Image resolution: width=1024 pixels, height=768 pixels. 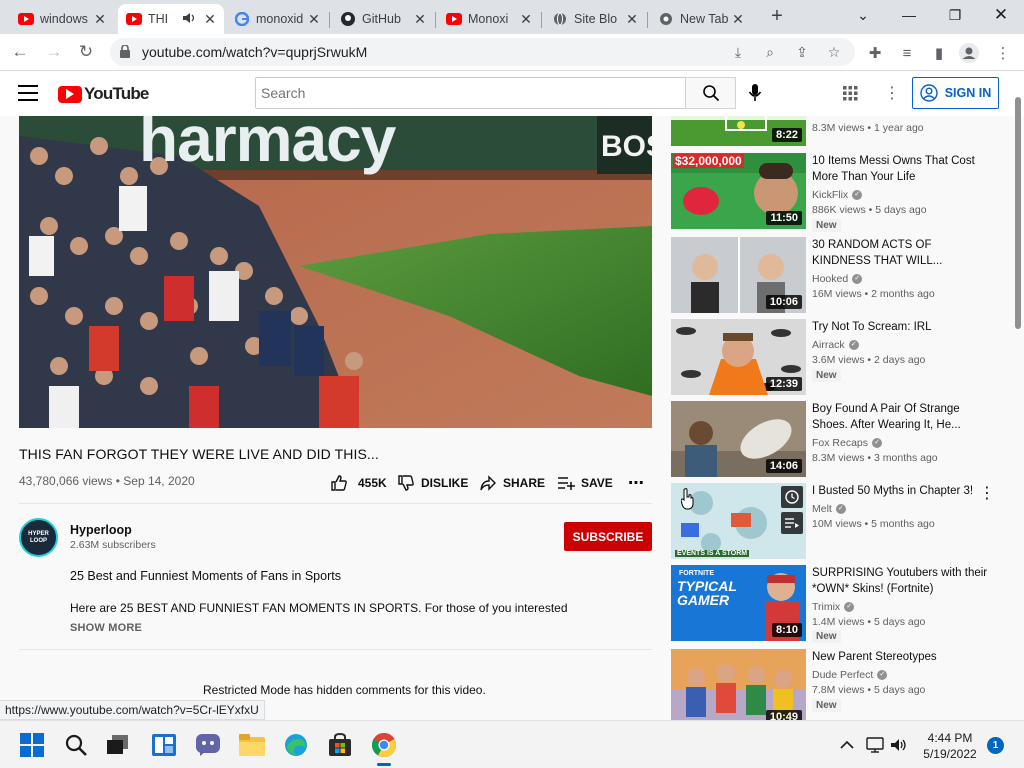 I want to click on new-tab-button: +, so click(x=777, y=17).